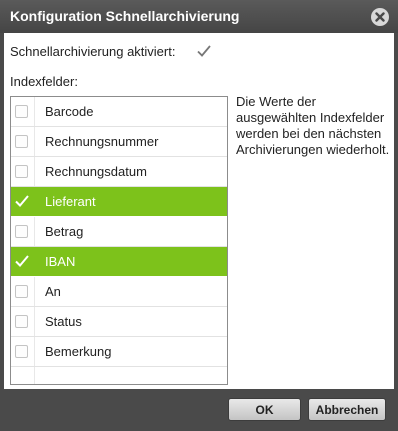 The height and width of the screenshot is (431, 398). What do you see at coordinates (69, 111) in the screenshot?
I see `index-field-label: Barcode` at bounding box center [69, 111].